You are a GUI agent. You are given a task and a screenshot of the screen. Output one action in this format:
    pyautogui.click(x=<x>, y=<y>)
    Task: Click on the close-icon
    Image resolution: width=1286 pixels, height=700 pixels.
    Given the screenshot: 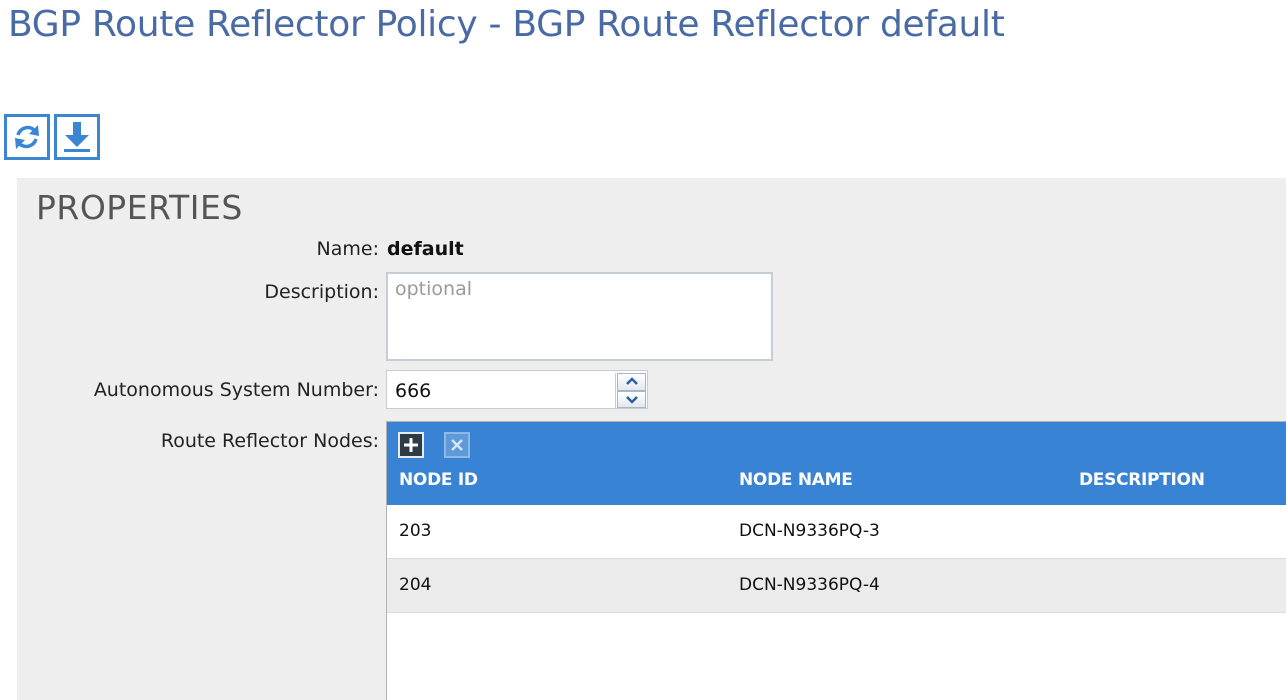 What is the action you would take?
    pyautogui.click(x=457, y=445)
    